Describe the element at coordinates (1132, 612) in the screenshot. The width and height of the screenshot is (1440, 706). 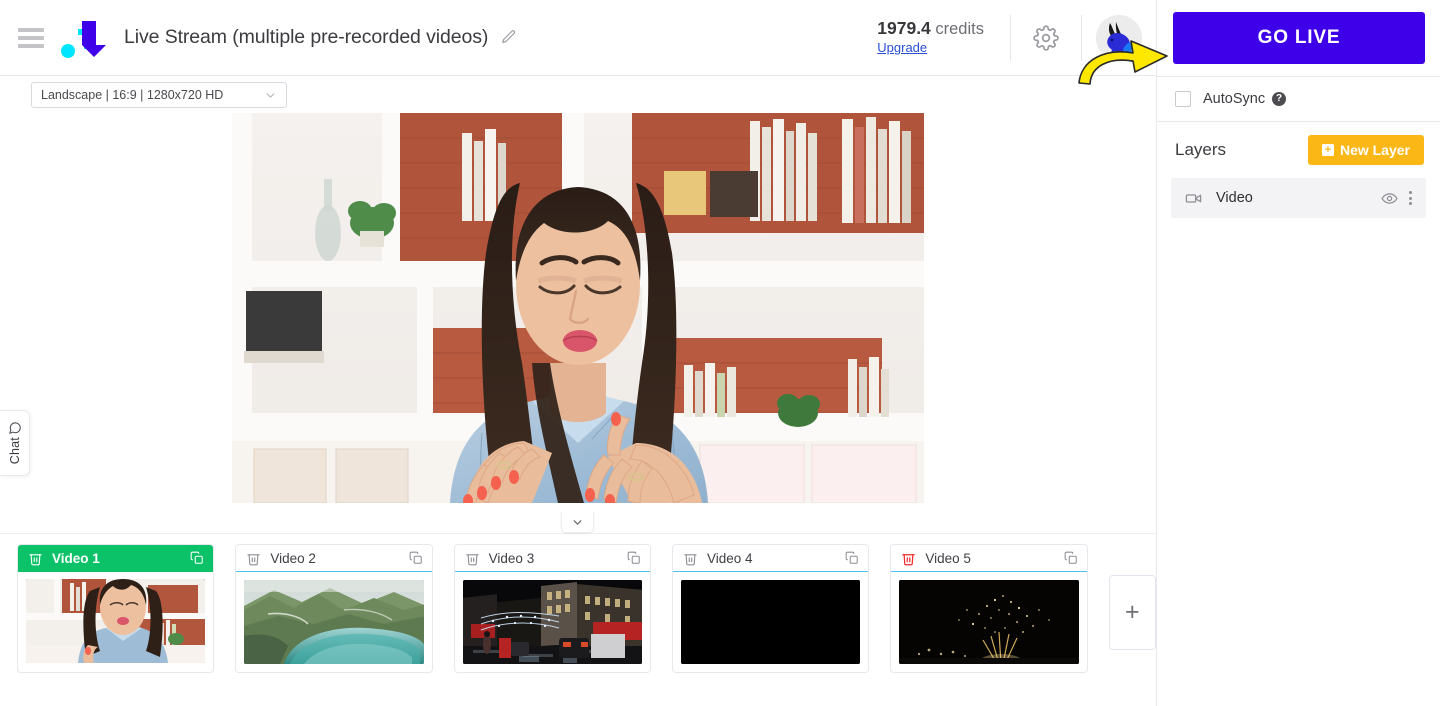
I see `add-clip-button: +` at that location.